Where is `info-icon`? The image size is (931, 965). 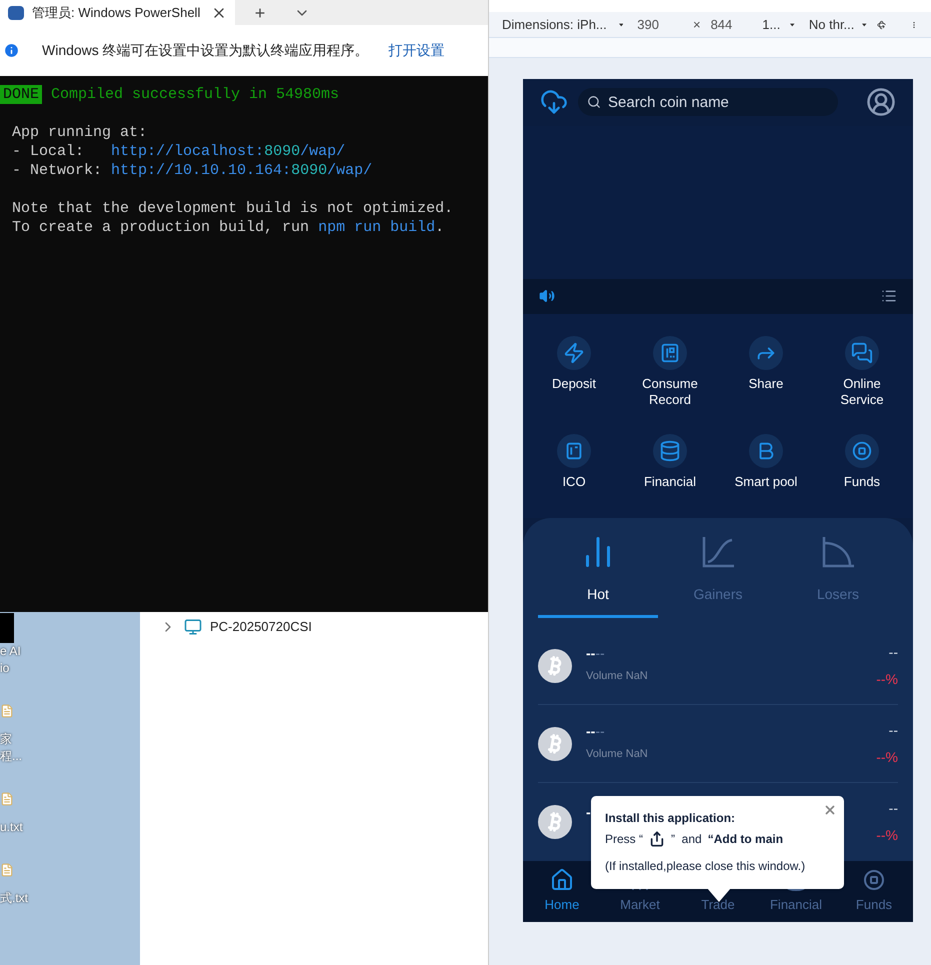
info-icon is located at coordinates (11, 50).